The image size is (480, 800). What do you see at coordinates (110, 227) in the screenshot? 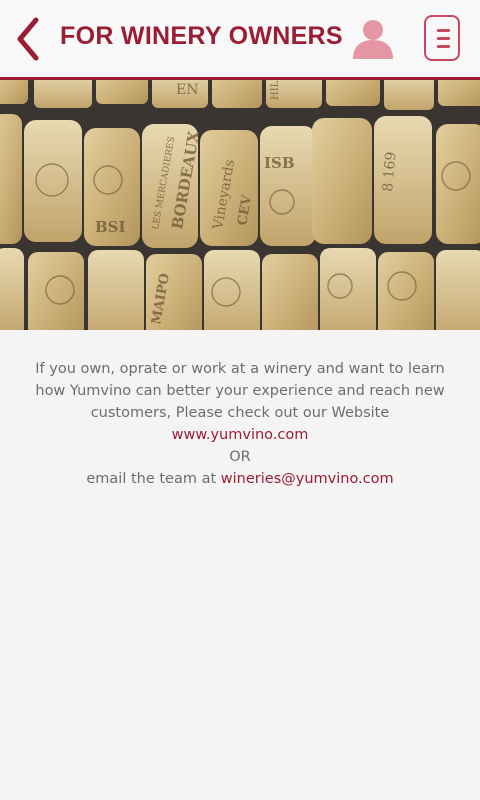
I see `svg-text: BSI` at bounding box center [110, 227].